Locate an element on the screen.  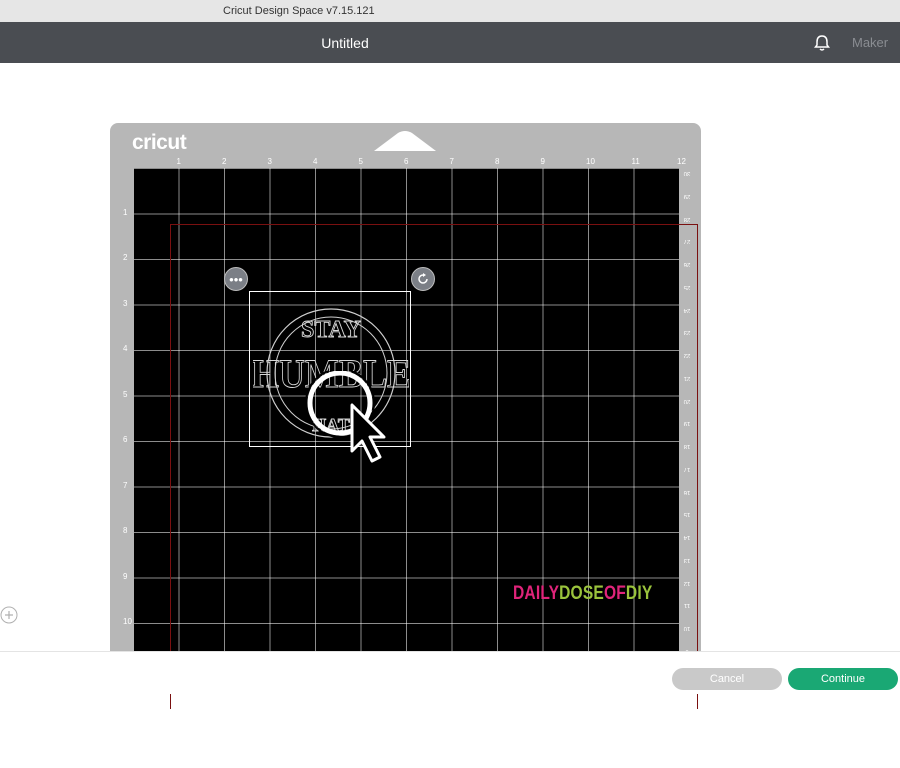
ruler-top-tick: 2 is located at coordinates (224, 161).